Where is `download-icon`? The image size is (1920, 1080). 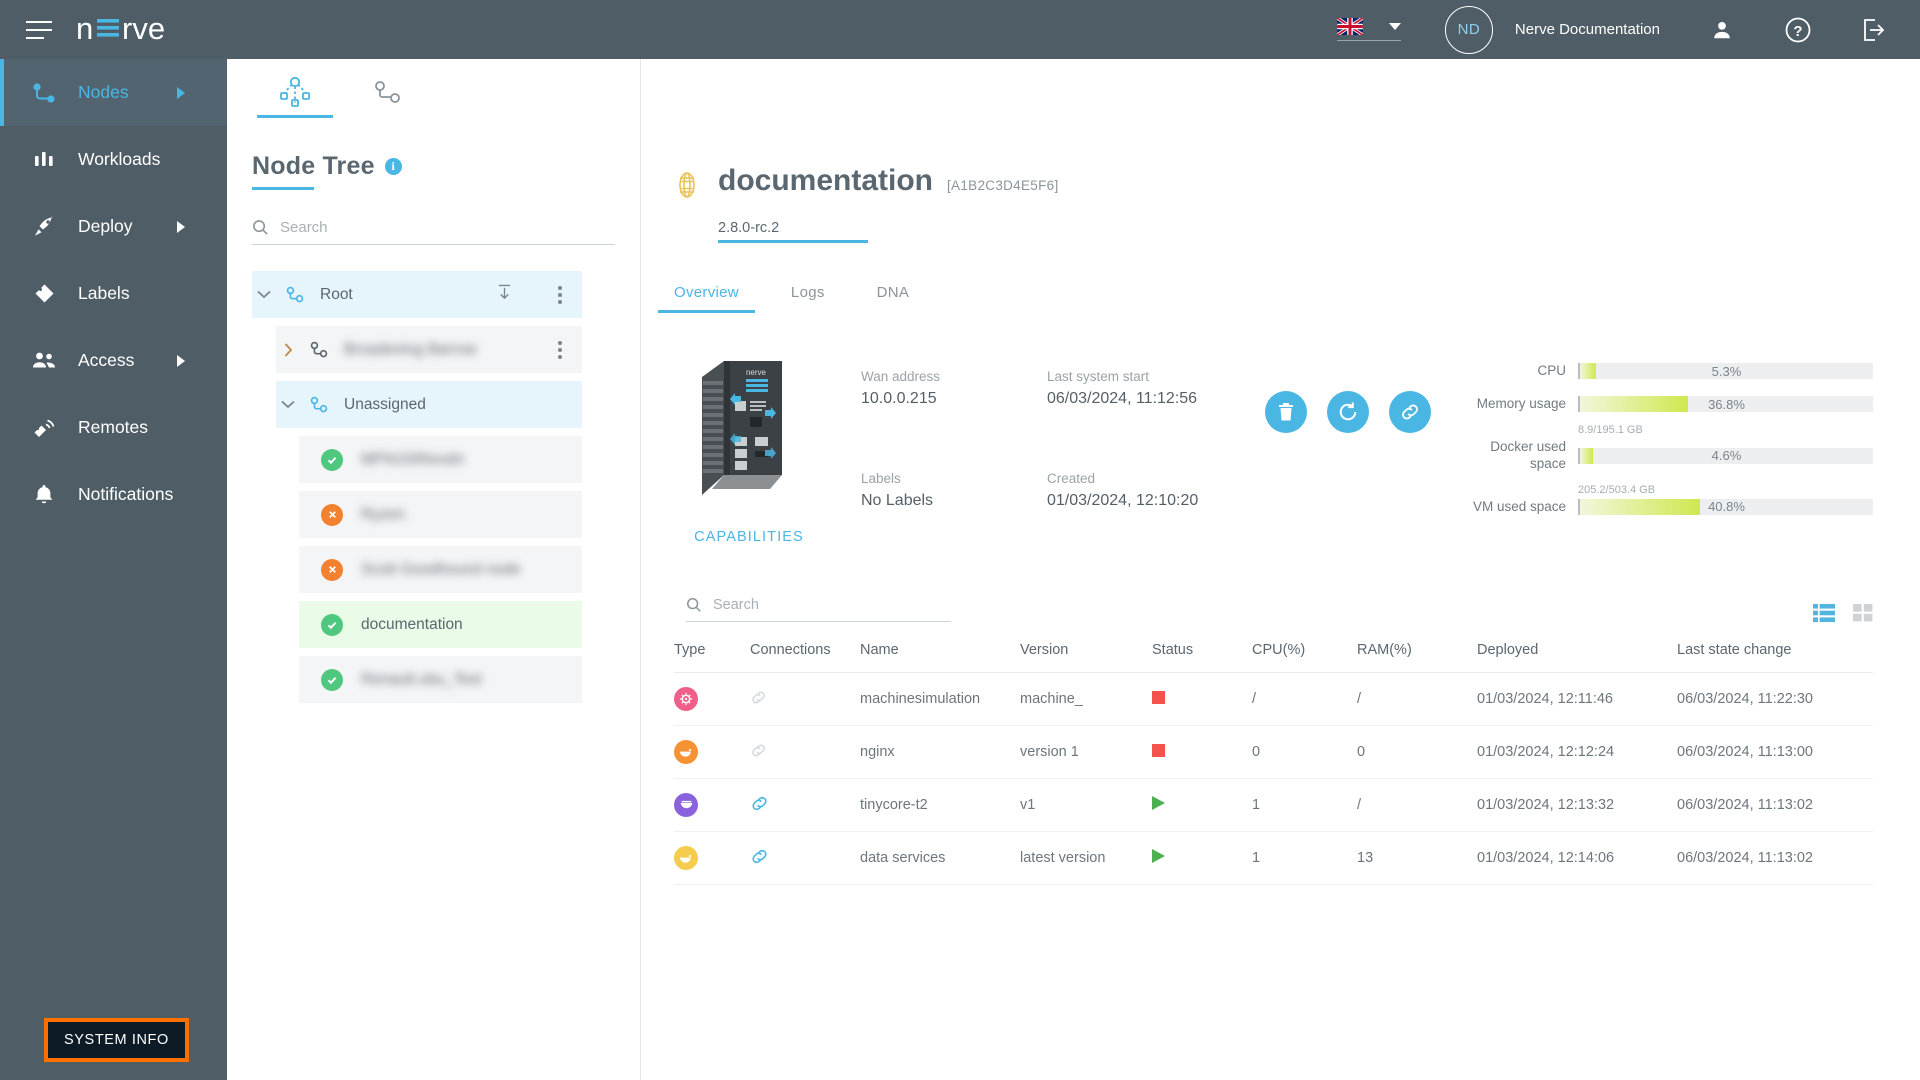 download-icon is located at coordinates (504, 295).